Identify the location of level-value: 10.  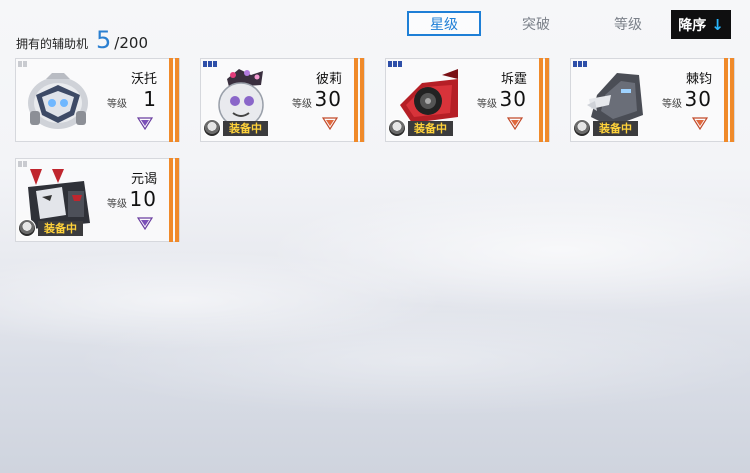
(143, 199).